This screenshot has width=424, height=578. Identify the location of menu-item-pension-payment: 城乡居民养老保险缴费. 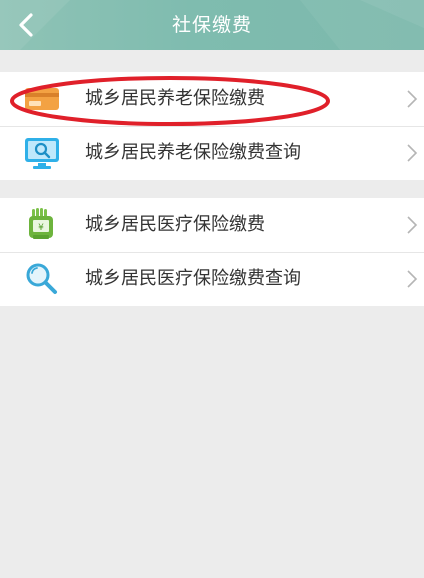
(212, 99).